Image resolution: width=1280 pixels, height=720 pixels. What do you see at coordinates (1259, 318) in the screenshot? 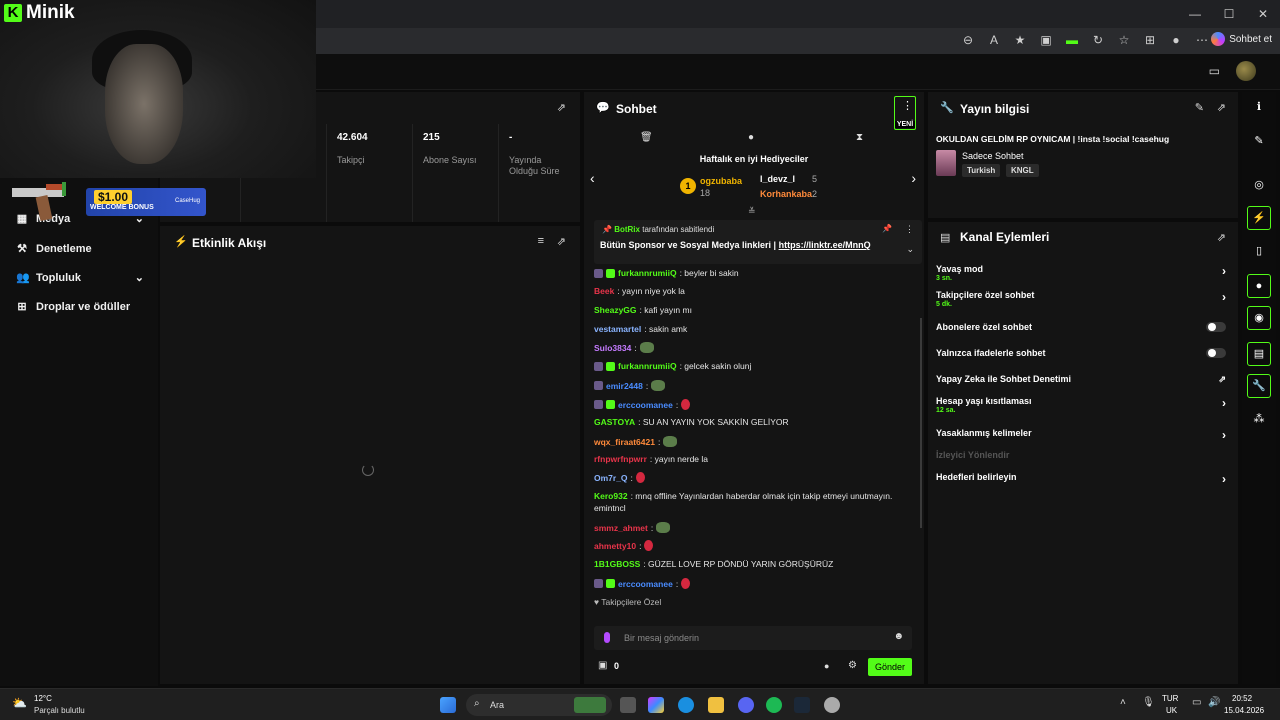
I see `broadcast-icon: ◉` at bounding box center [1259, 318].